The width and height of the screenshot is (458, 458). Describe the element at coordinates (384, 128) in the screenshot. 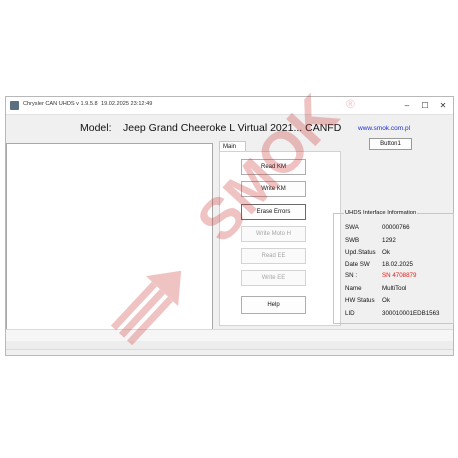

I see `website-link: www.smok.com.pl` at that location.